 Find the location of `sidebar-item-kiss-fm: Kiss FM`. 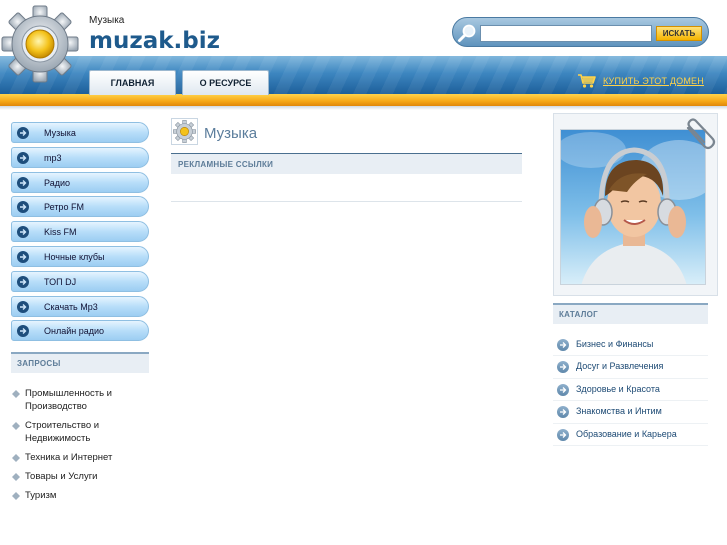

sidebar-item-kiss-fm: Kiss FM is located at coordinates (80, 232).